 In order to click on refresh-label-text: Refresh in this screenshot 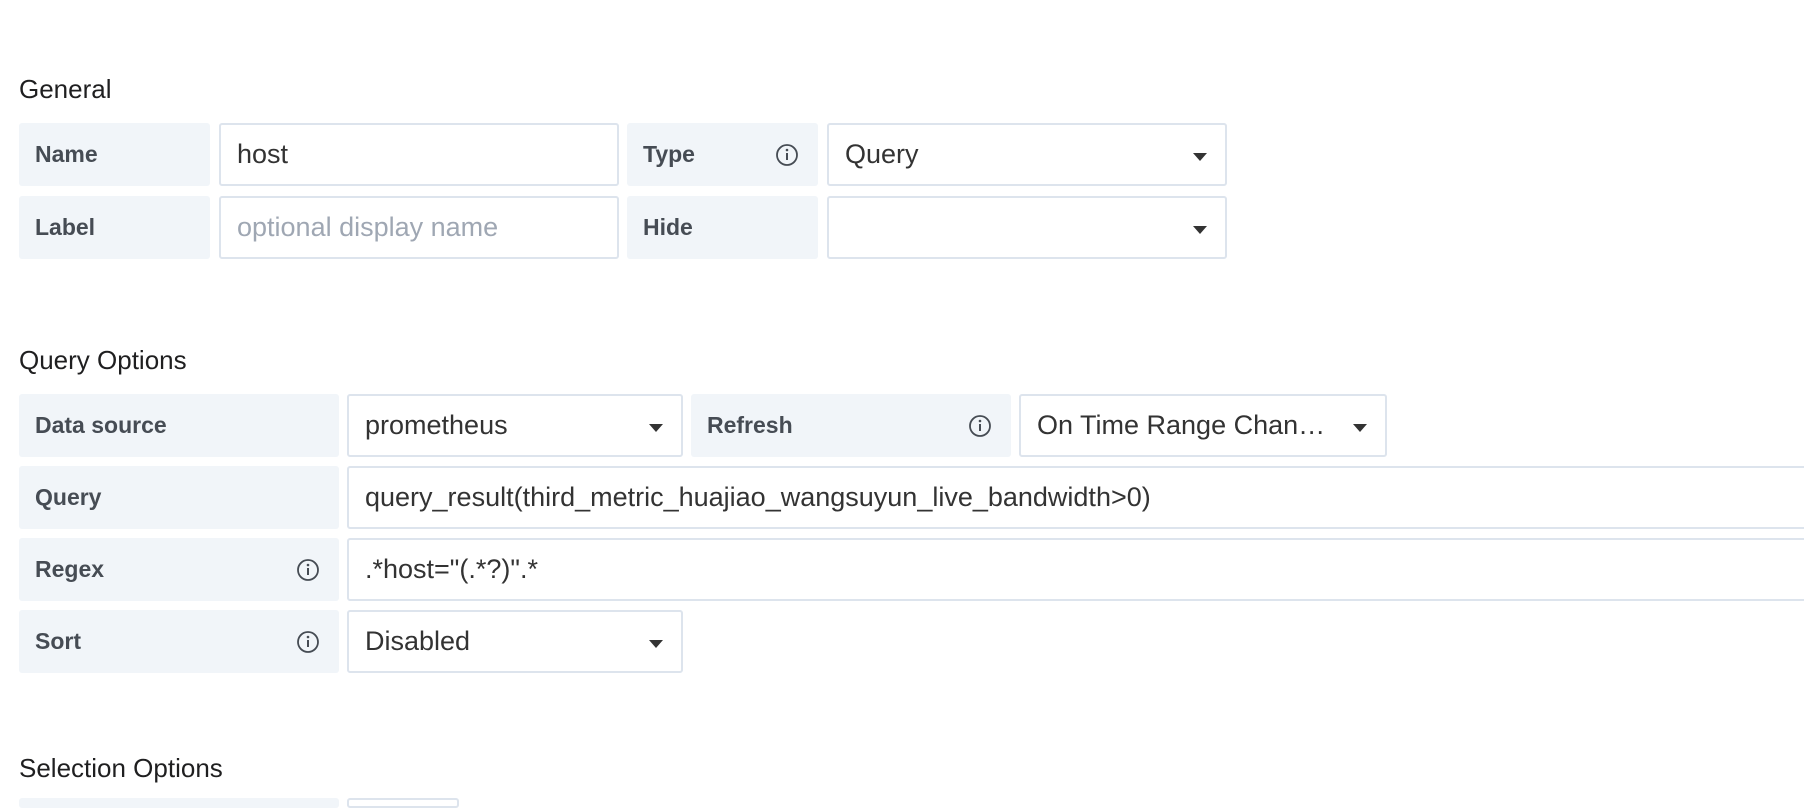, I will do `click(750, 425)`.